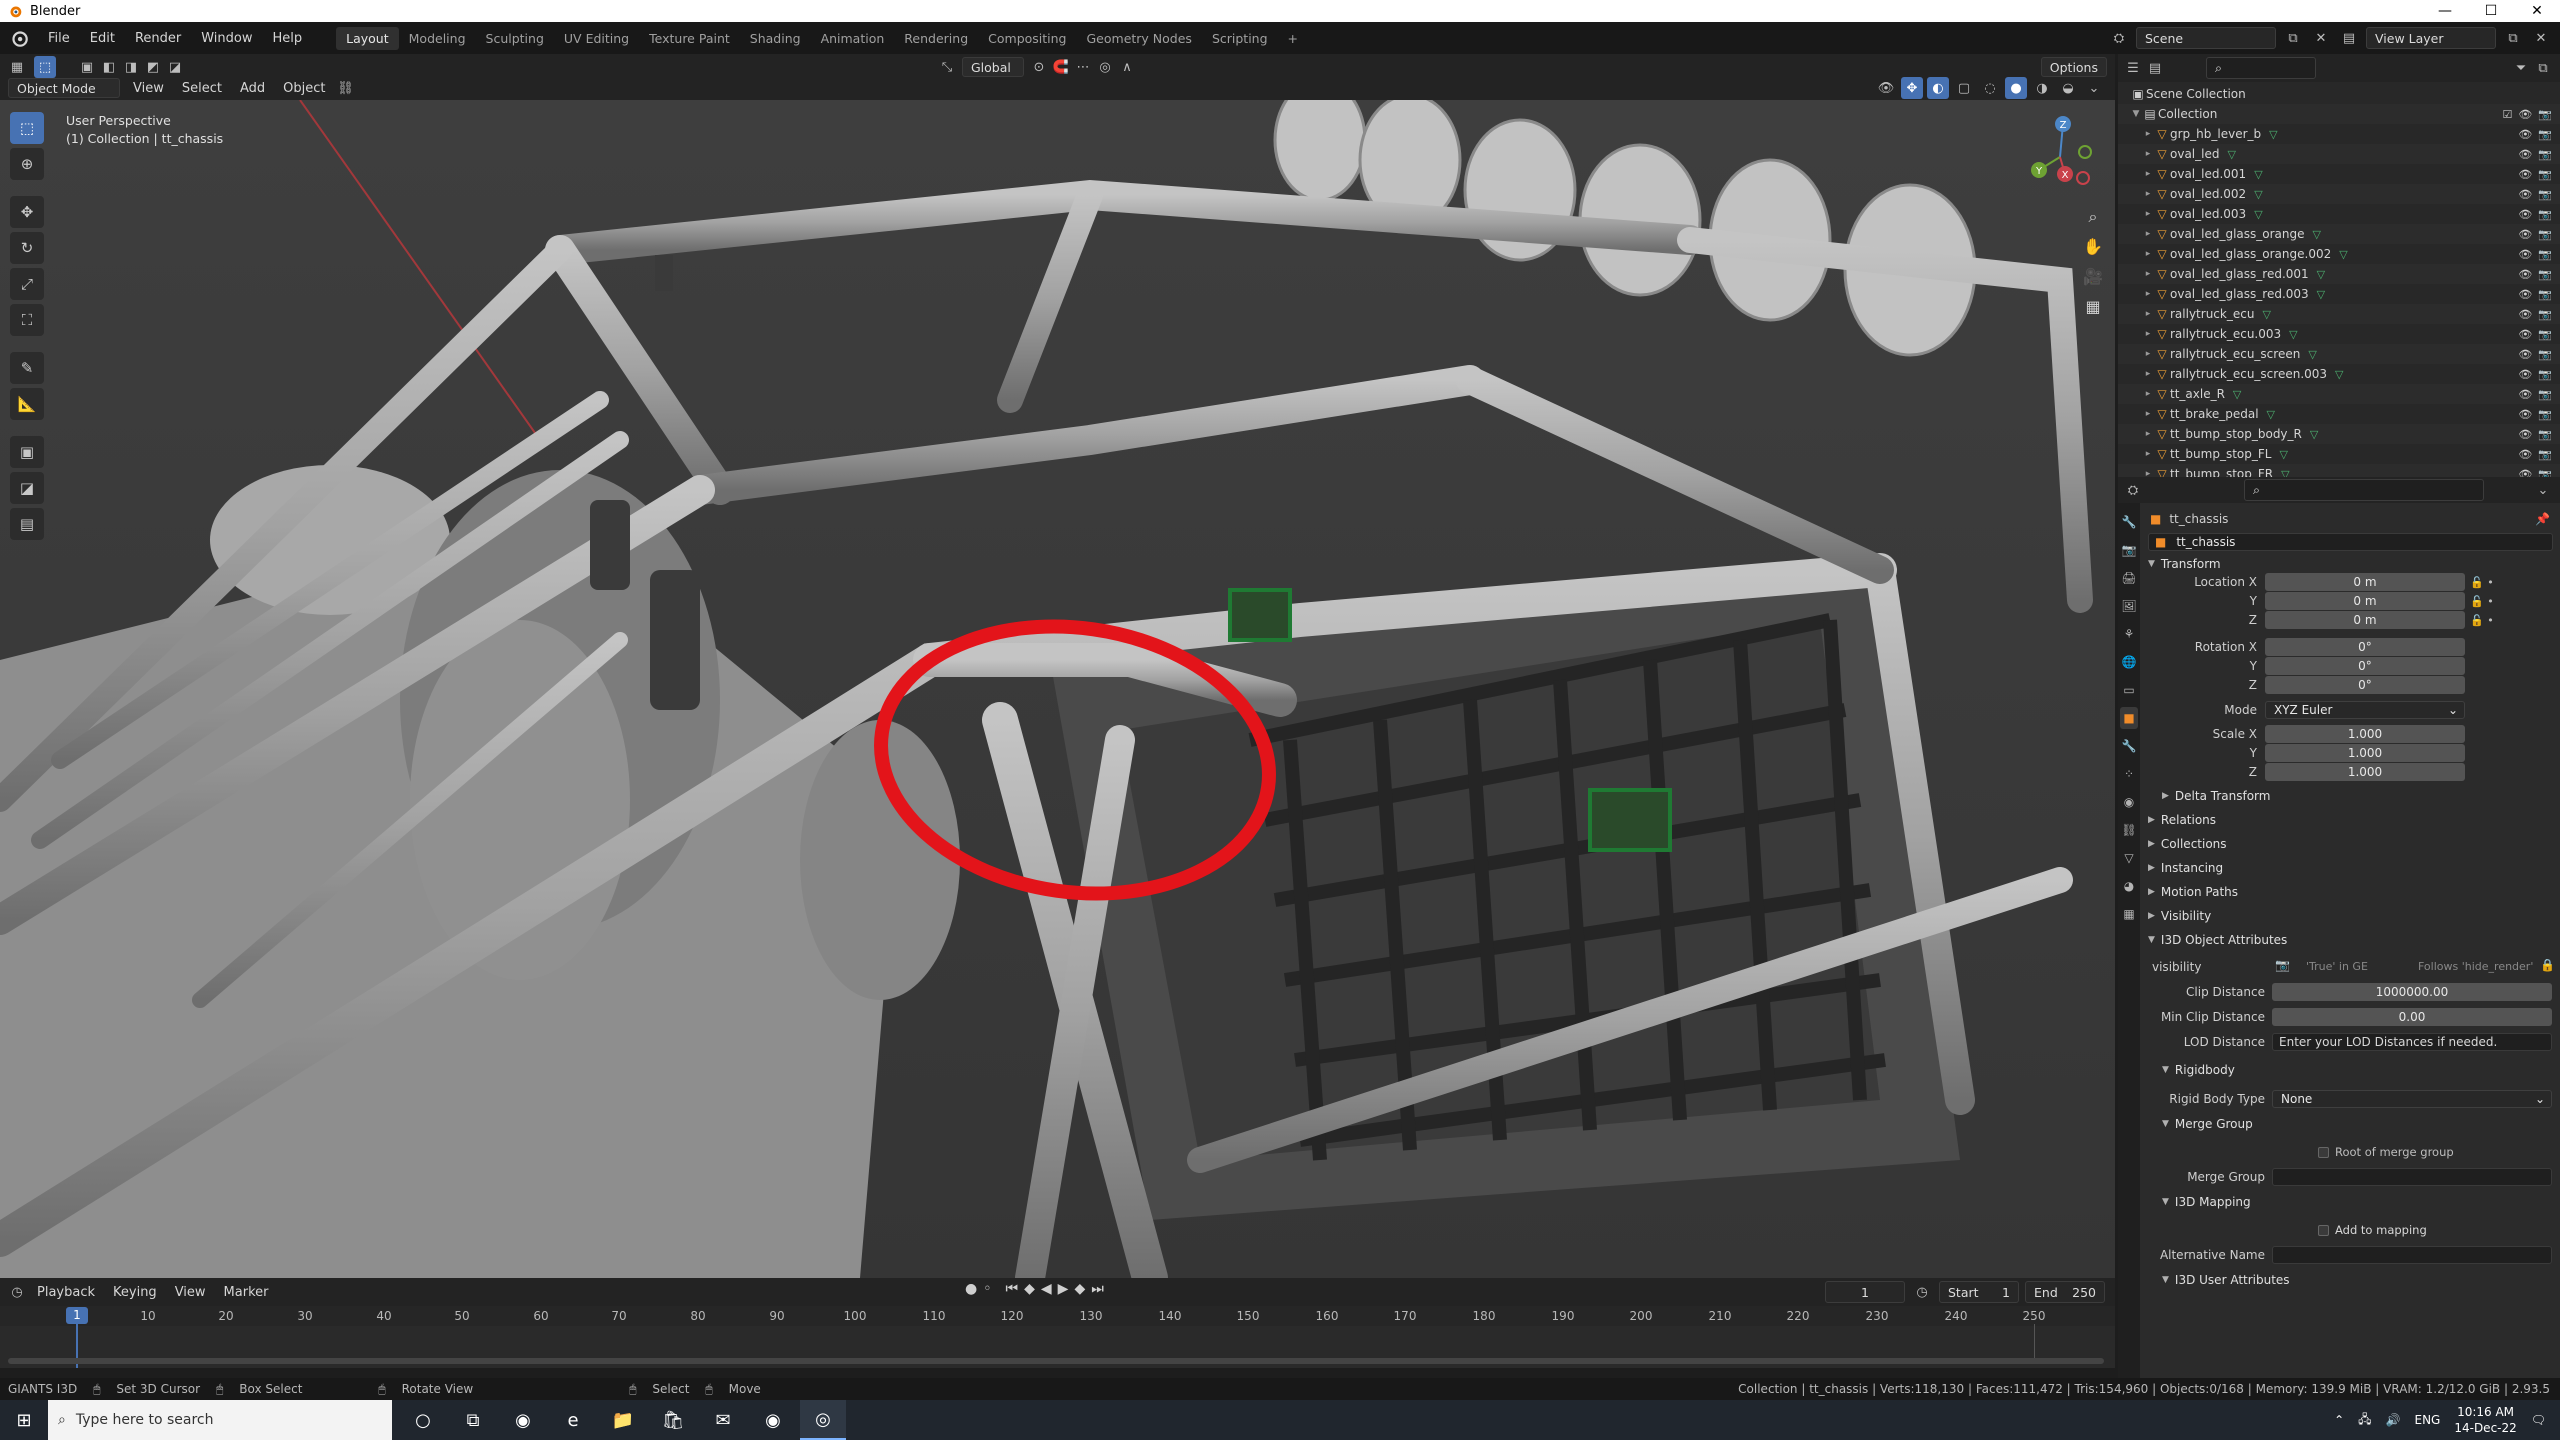 The width and height of the screenshot is (2560, 1440). I want to click on chrome-icon: ◉, so click(523, 1420).